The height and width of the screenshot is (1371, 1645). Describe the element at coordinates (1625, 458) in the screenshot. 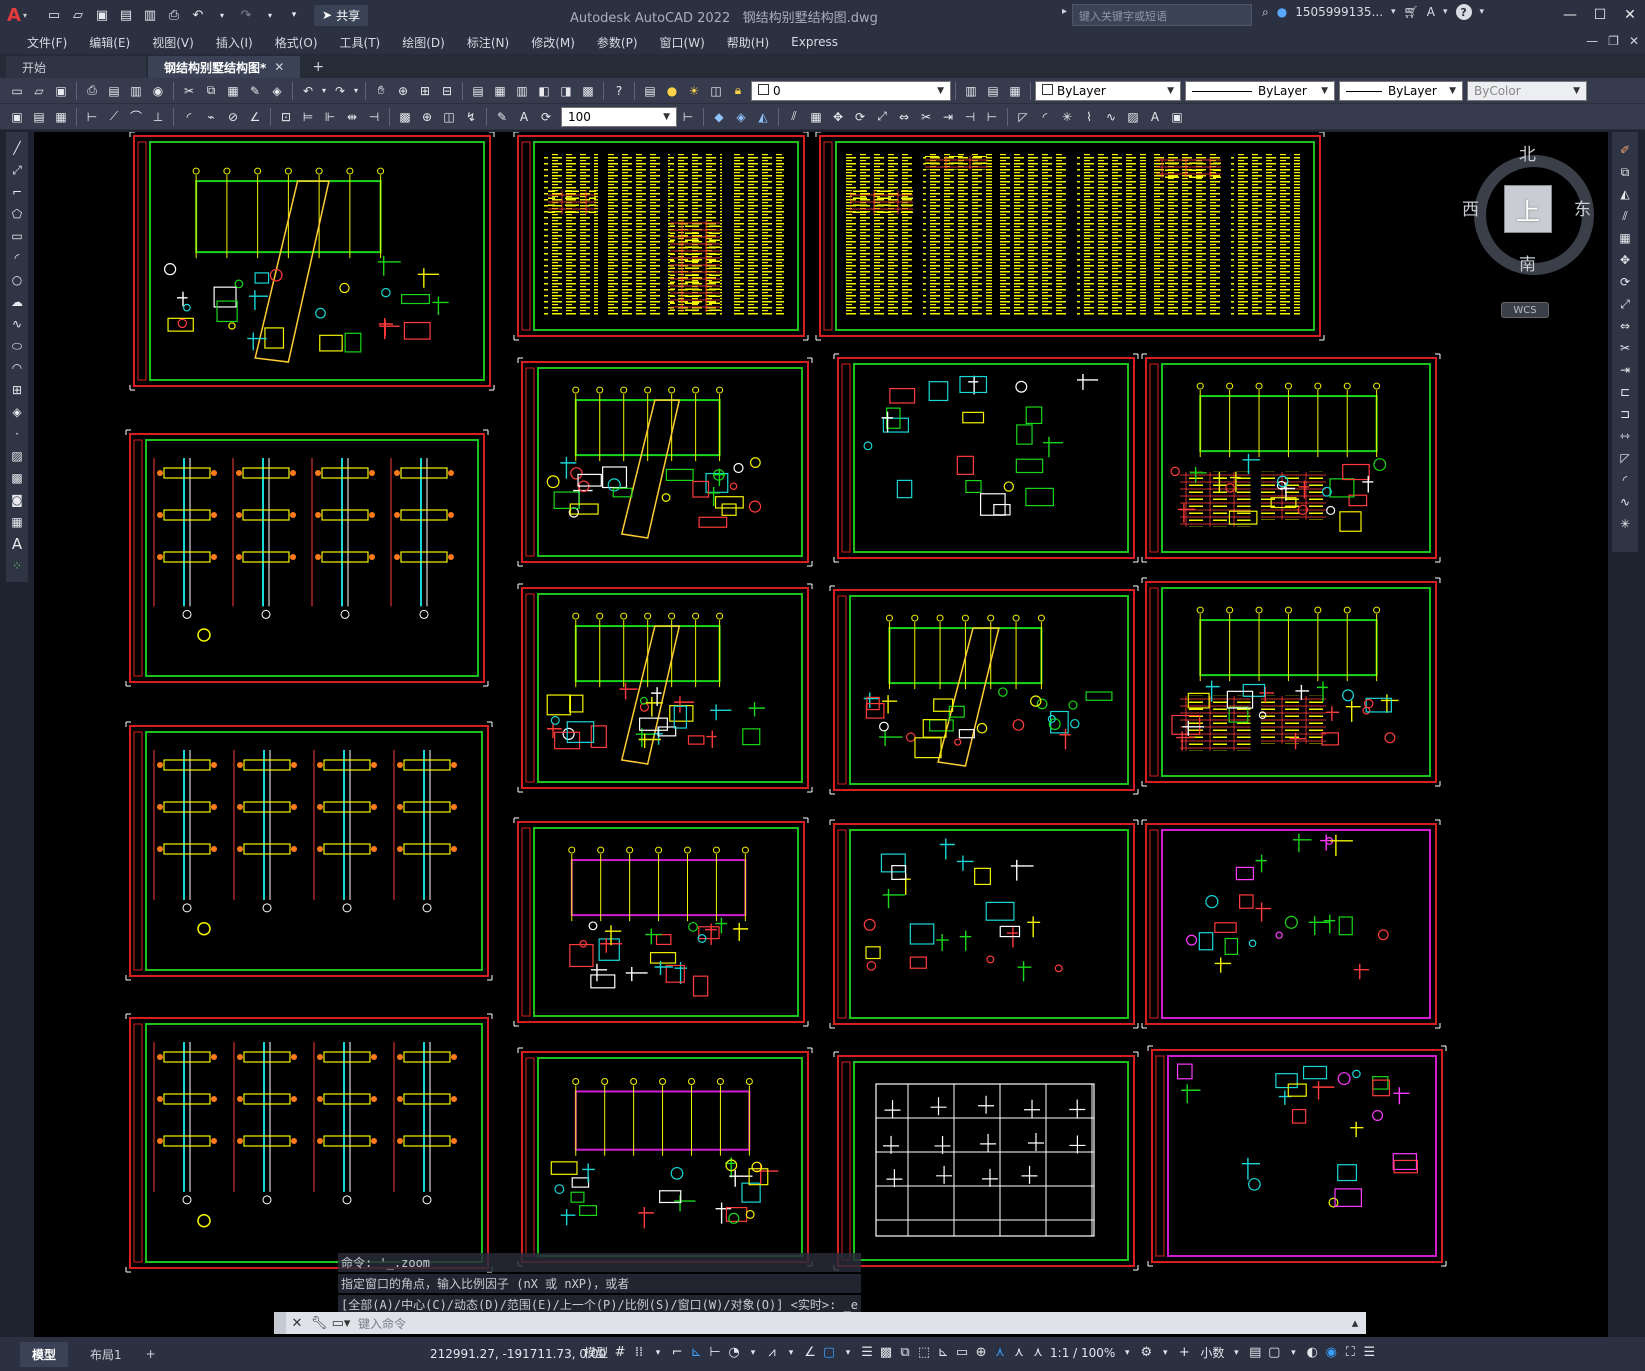

I see `chamfer-icon: ◸` at that location.